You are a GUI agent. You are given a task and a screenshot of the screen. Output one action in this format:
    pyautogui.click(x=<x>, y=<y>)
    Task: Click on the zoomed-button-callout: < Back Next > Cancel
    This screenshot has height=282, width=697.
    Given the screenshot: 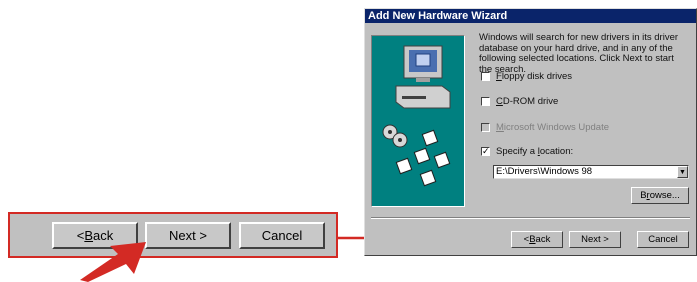 What is the action you would take?
    pyautogui.click(x=173, y=235)
    